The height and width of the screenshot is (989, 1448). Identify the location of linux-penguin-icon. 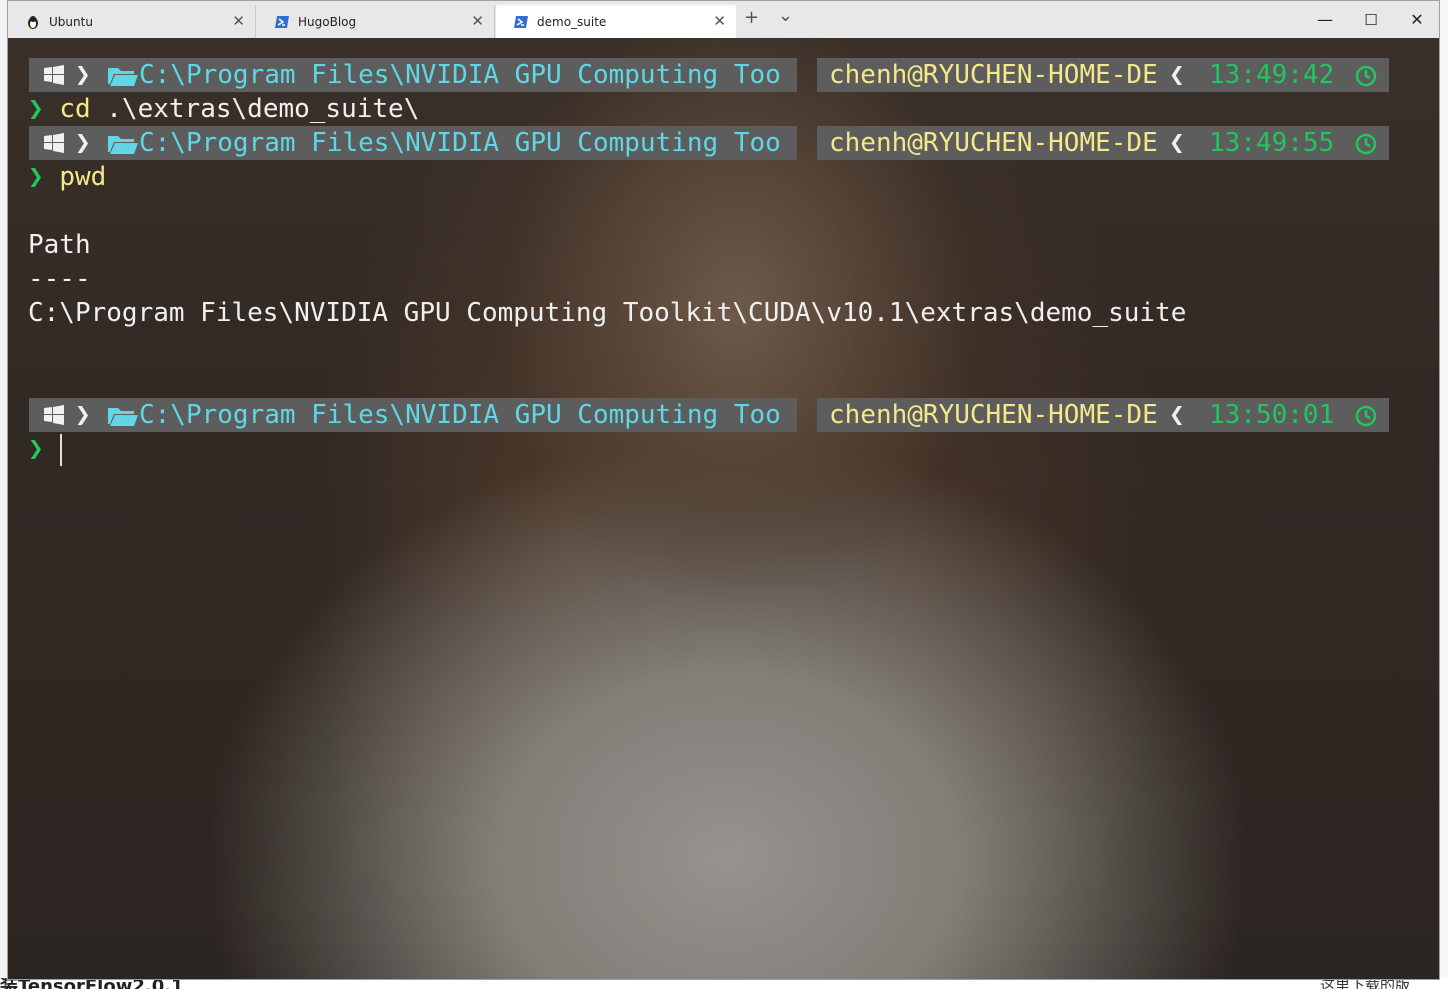
(33, 22).